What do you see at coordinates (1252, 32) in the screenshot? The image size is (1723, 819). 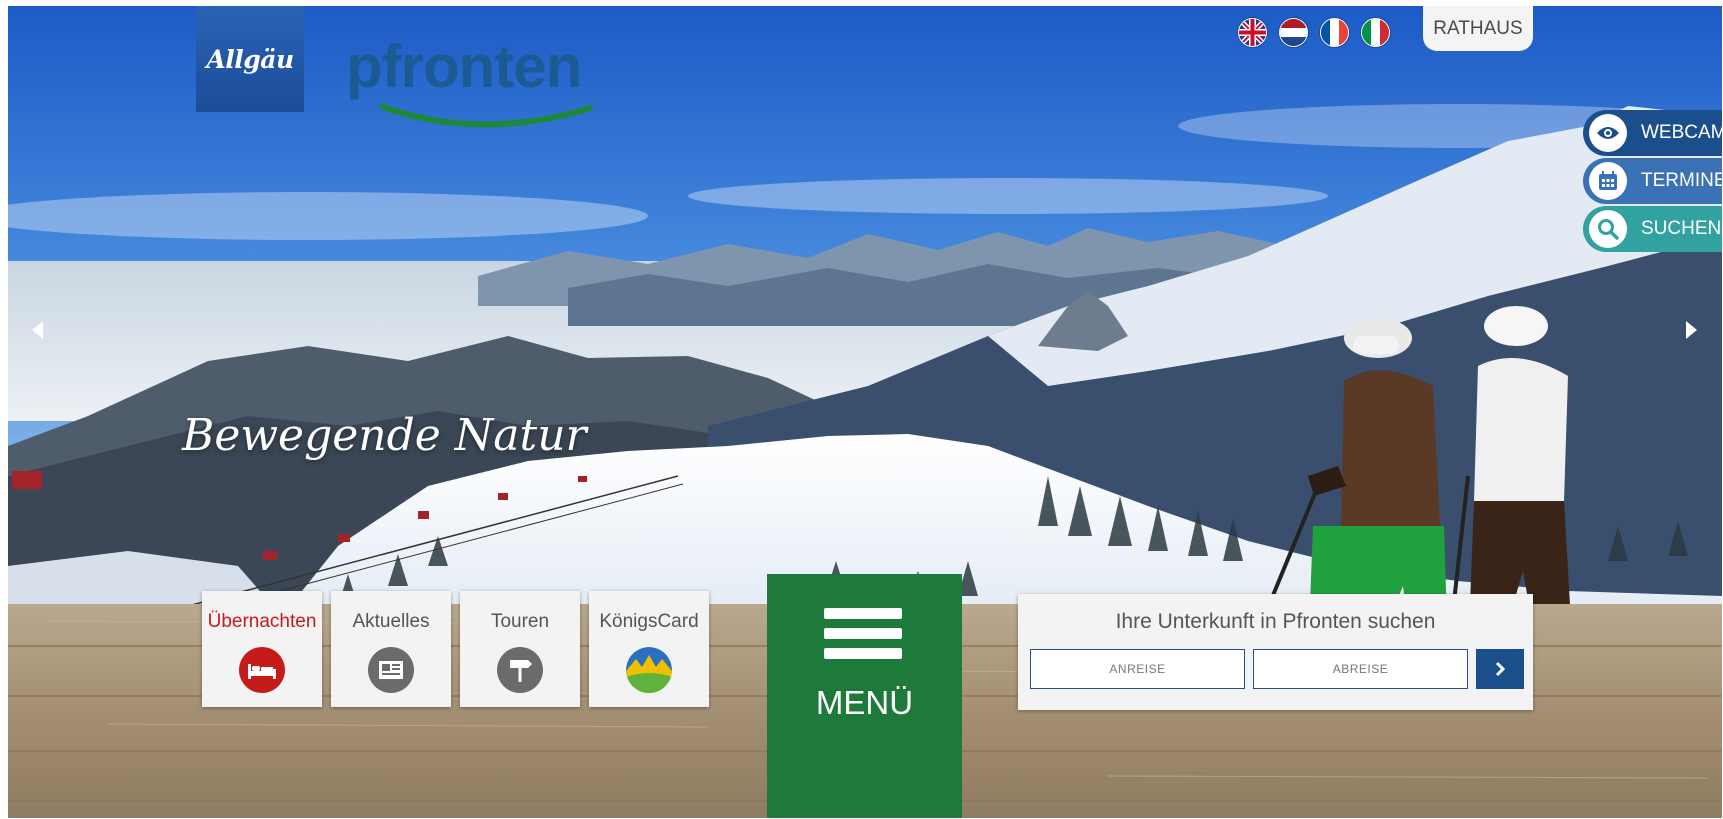 I see `english-flag-icon` at bounding box center [1252, 32].